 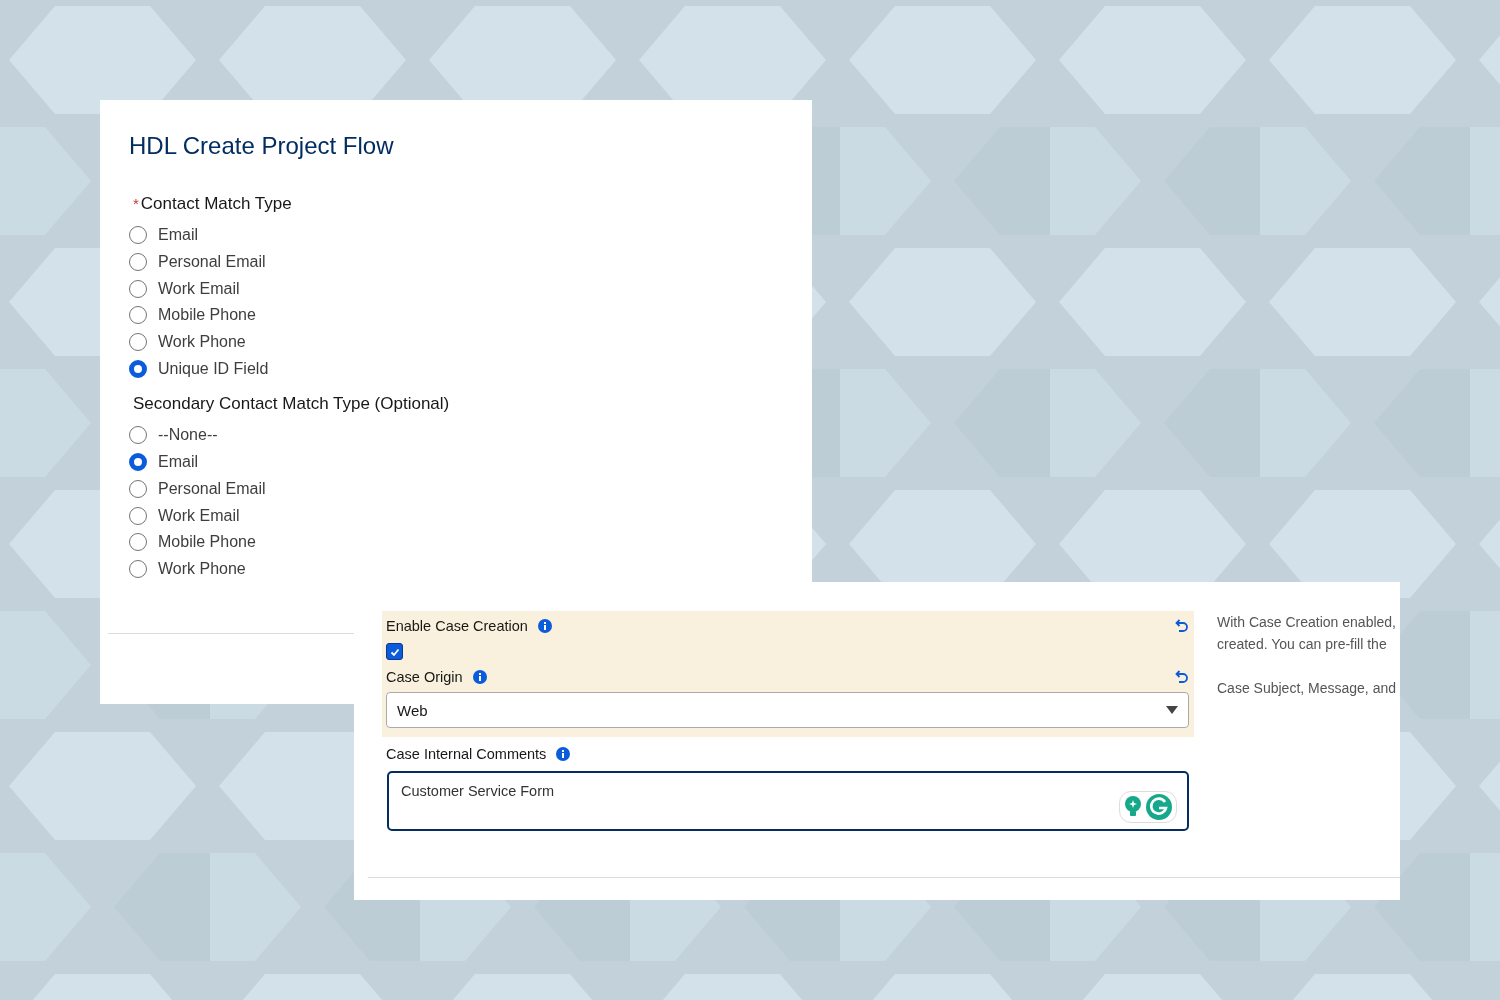 I want to click on help-text: created. You can pre-fill the, so click(x=1302, y=644).